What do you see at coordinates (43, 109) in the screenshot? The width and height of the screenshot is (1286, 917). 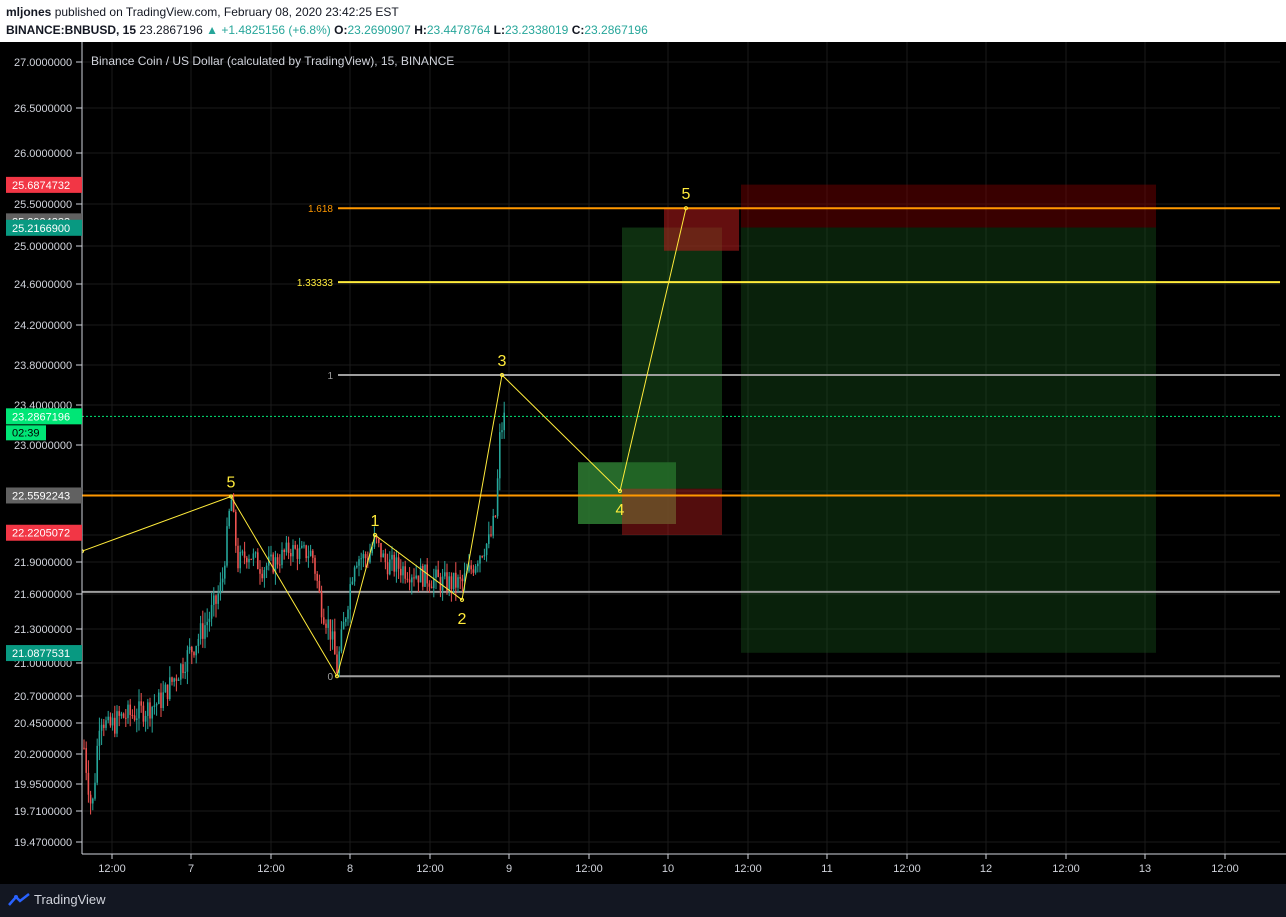 I see `price-tick-label: 26.5000000` at bounding box center [43, 109].